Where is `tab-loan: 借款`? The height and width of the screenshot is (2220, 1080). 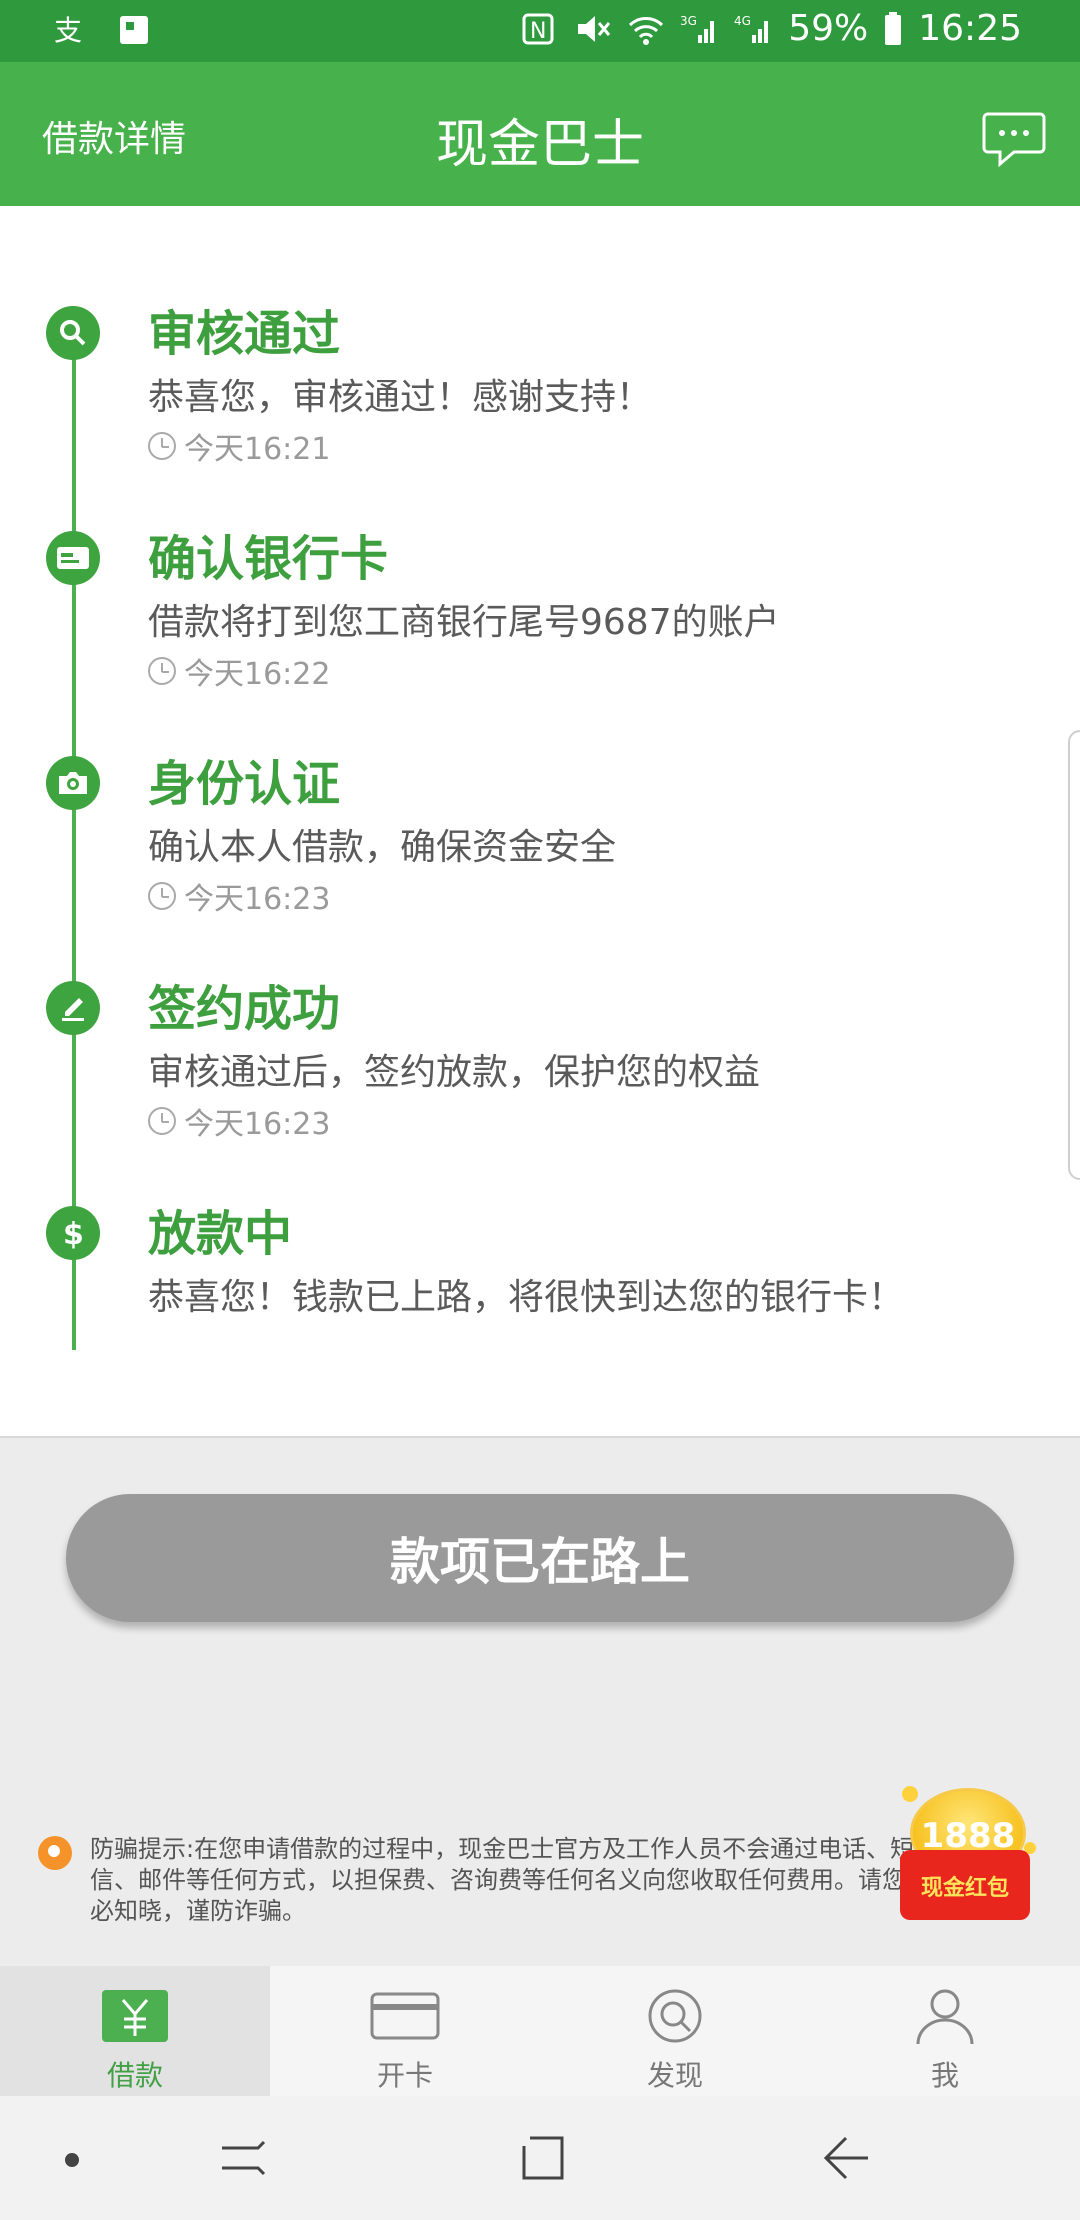 tab-loan: 借款 is located at coordinates (135, 2031).